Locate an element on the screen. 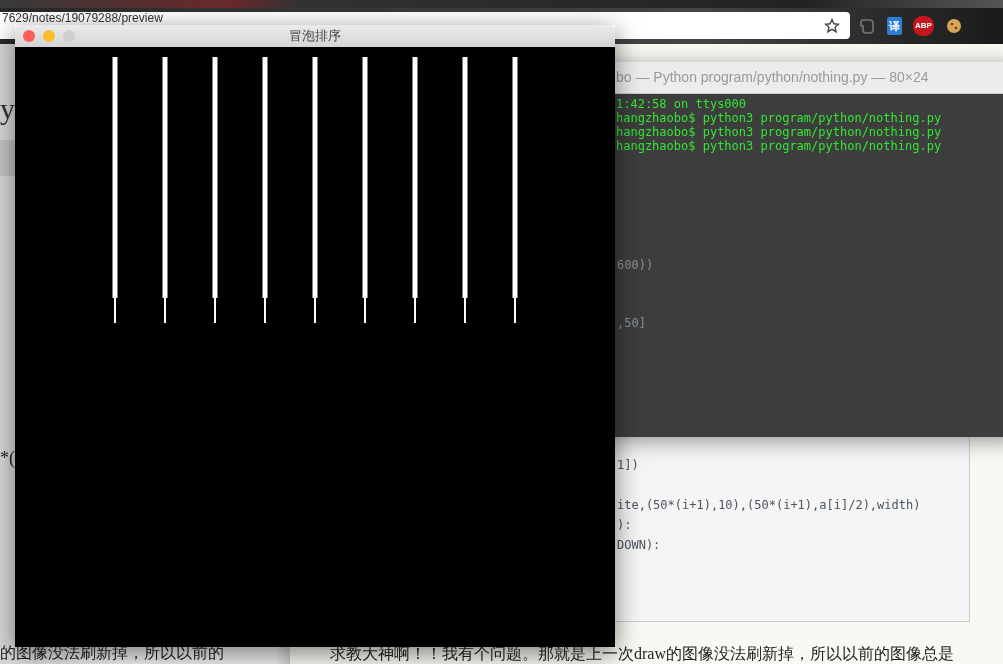  code-line: 1]) is located at coordinates (628, 465).